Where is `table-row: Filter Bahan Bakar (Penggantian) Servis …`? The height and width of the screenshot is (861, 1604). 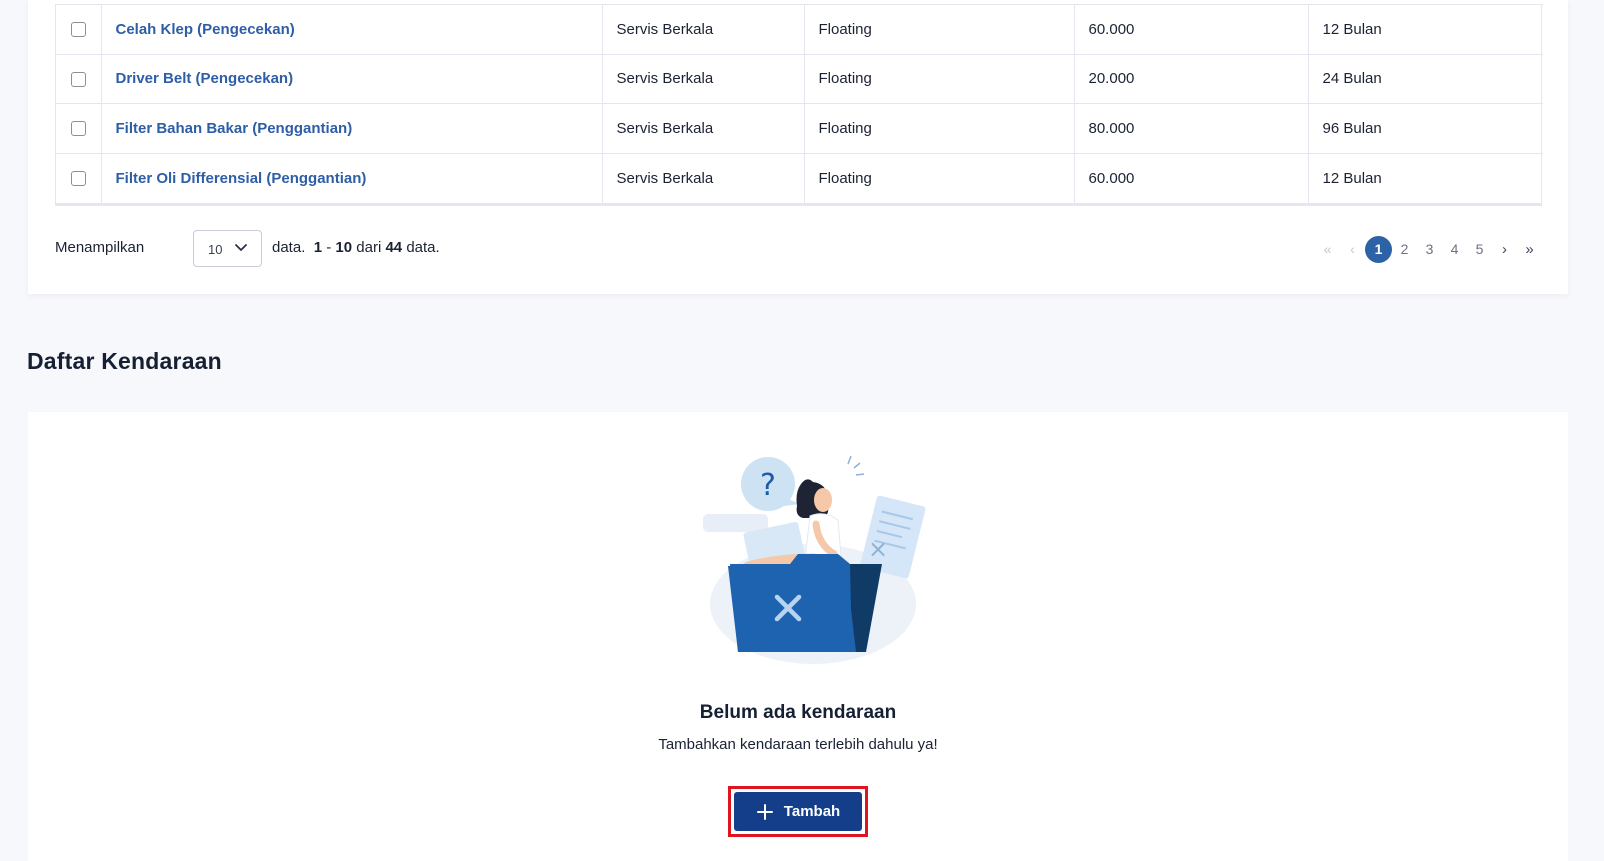 table-row: Filter Bahan Bakar (Penggantian) Servis … is located at coordinates (799, 128).